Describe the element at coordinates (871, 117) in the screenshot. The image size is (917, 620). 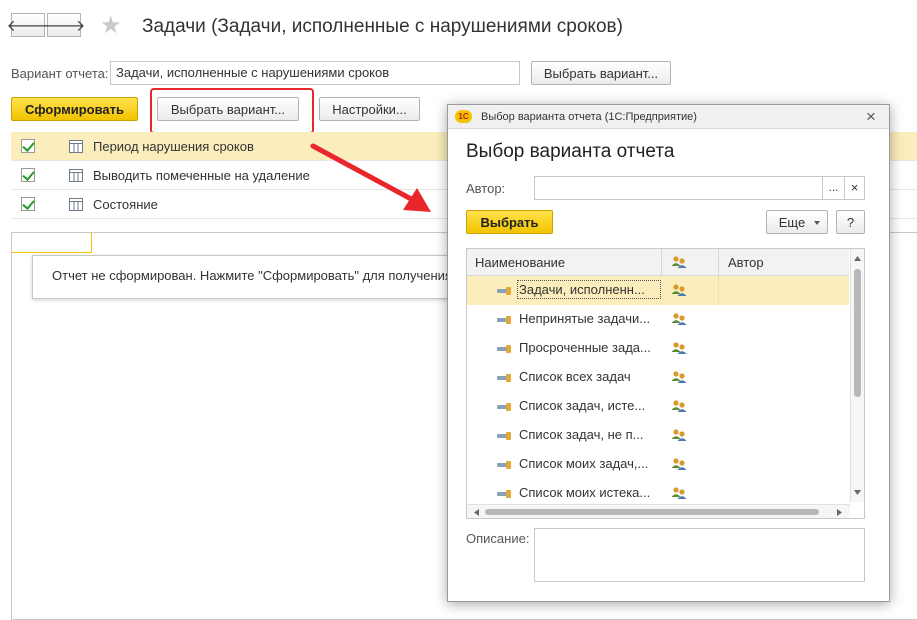
I see `close-icon: ×` at that location.